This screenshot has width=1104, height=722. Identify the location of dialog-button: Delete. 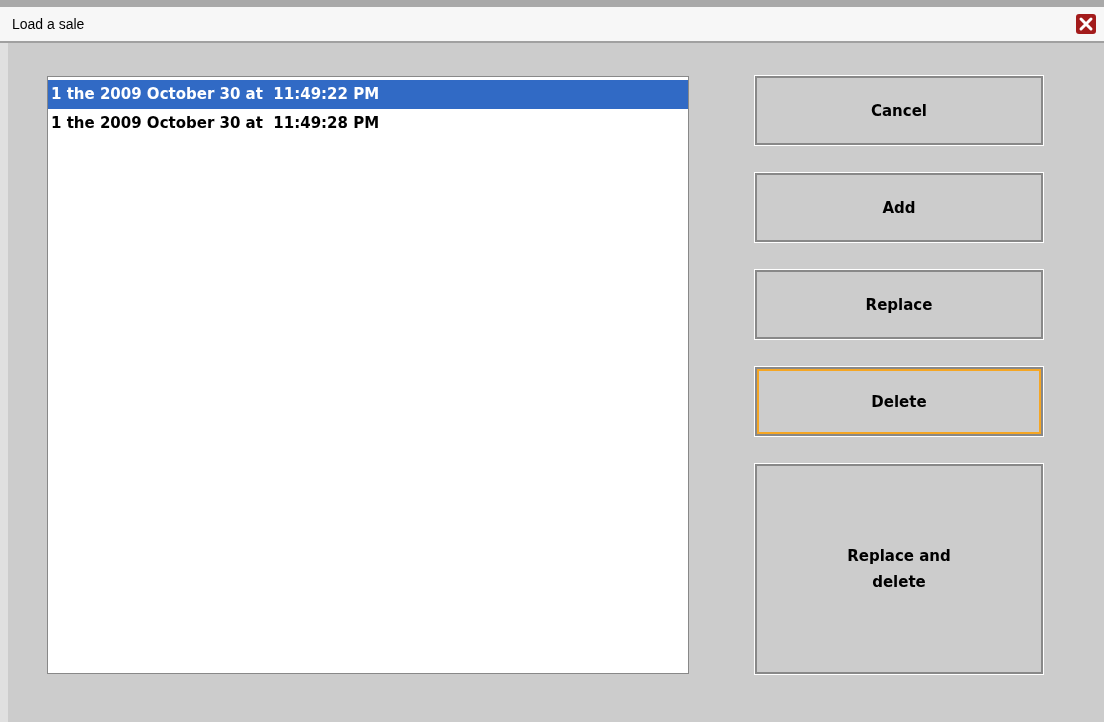
(899, 401).